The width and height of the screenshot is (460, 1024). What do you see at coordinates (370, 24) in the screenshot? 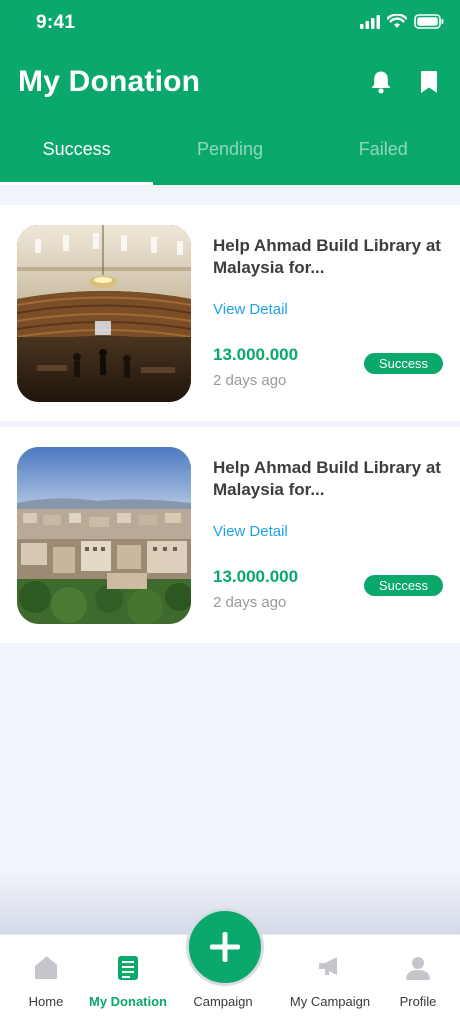
I see `signal-icon` at bounding box center [370, 24].